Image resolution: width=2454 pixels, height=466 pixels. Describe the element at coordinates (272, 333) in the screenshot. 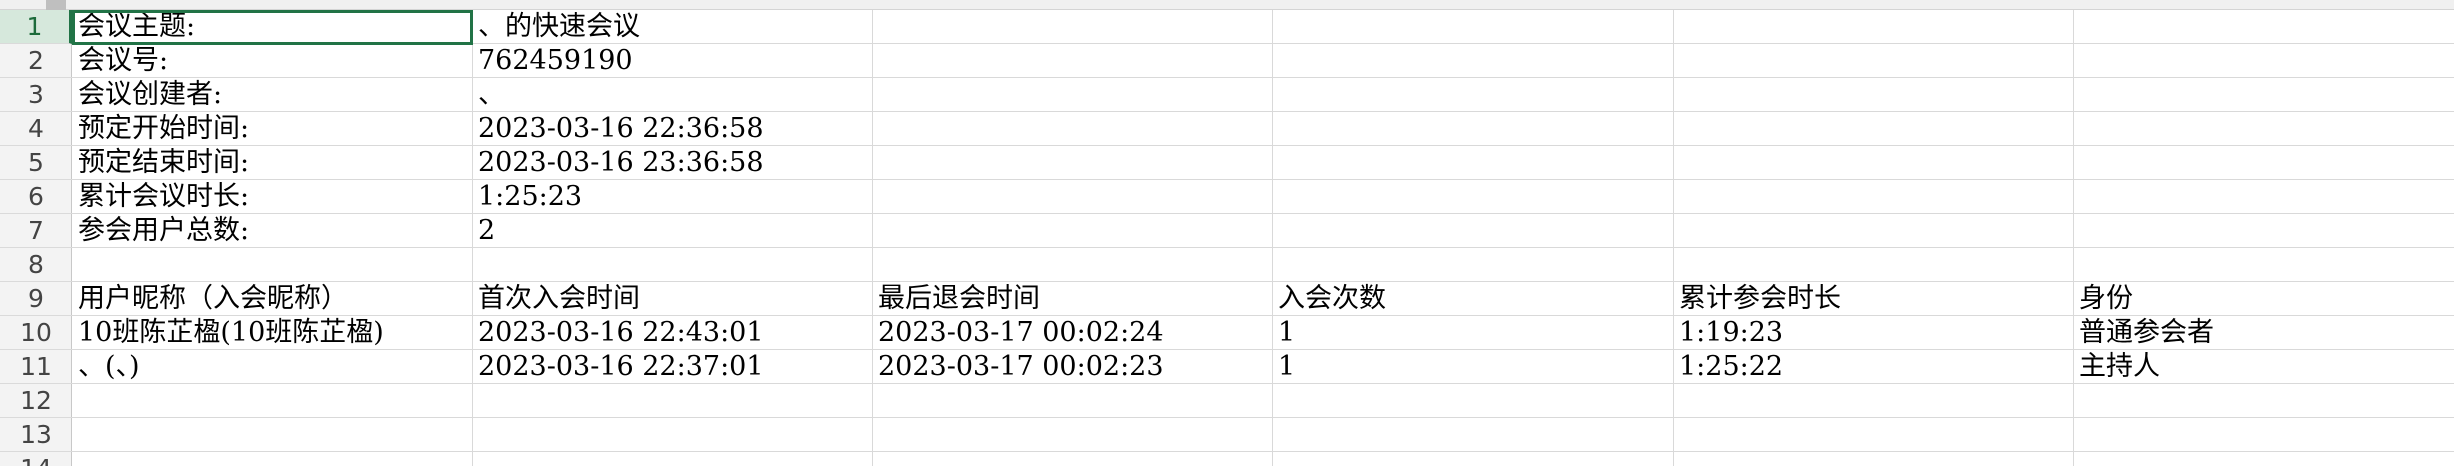

I see `cell-a10: 10班陈芷楹(10班陈芷楹)` at that location.